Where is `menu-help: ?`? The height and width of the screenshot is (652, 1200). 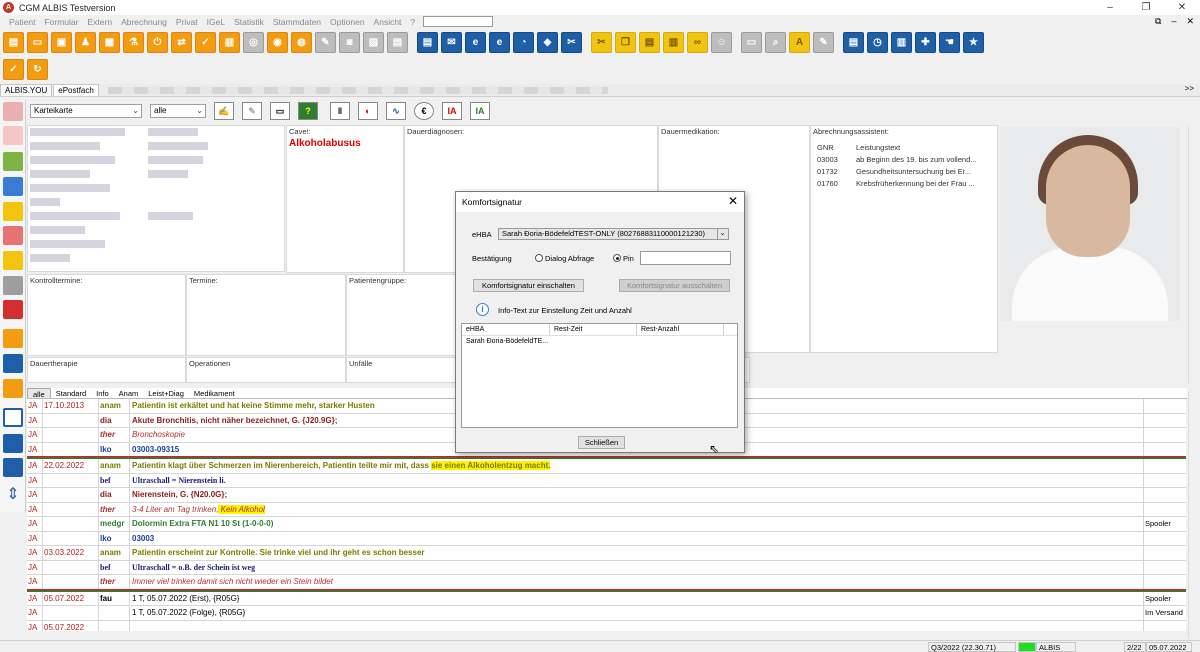
menu-help: ? is located at coordinates (412, 22).